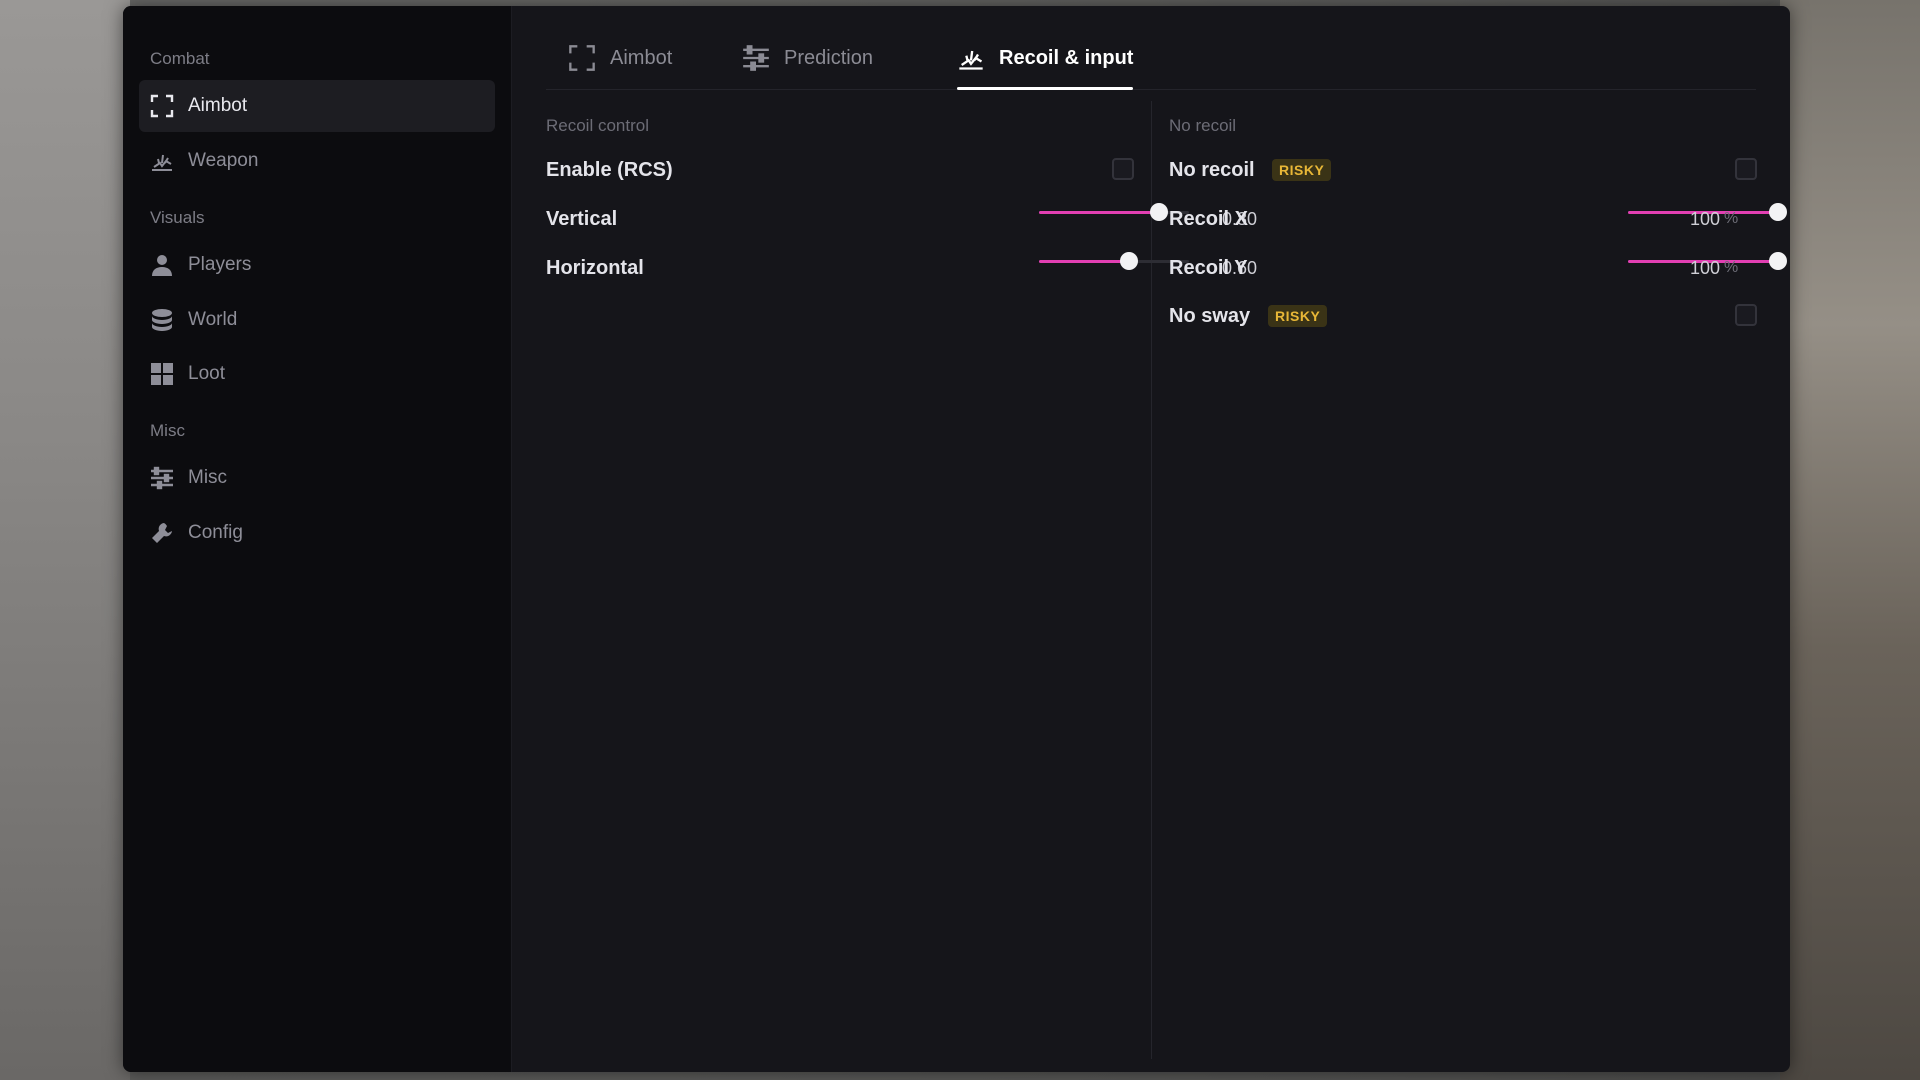 The image size is (1920, 1080). I want to click on enable-rcs-checkbox, so click(1123, 169).